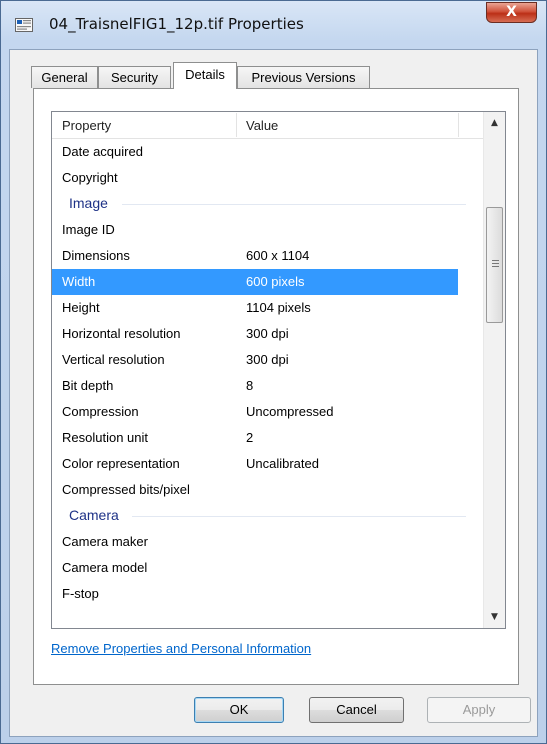 The width and height of the screenshot is (547, 744). What do you see at coordinates (113, 359) in the screenshot?
I see `property-name: Vertical resolution` at bounding box center [113, 359].